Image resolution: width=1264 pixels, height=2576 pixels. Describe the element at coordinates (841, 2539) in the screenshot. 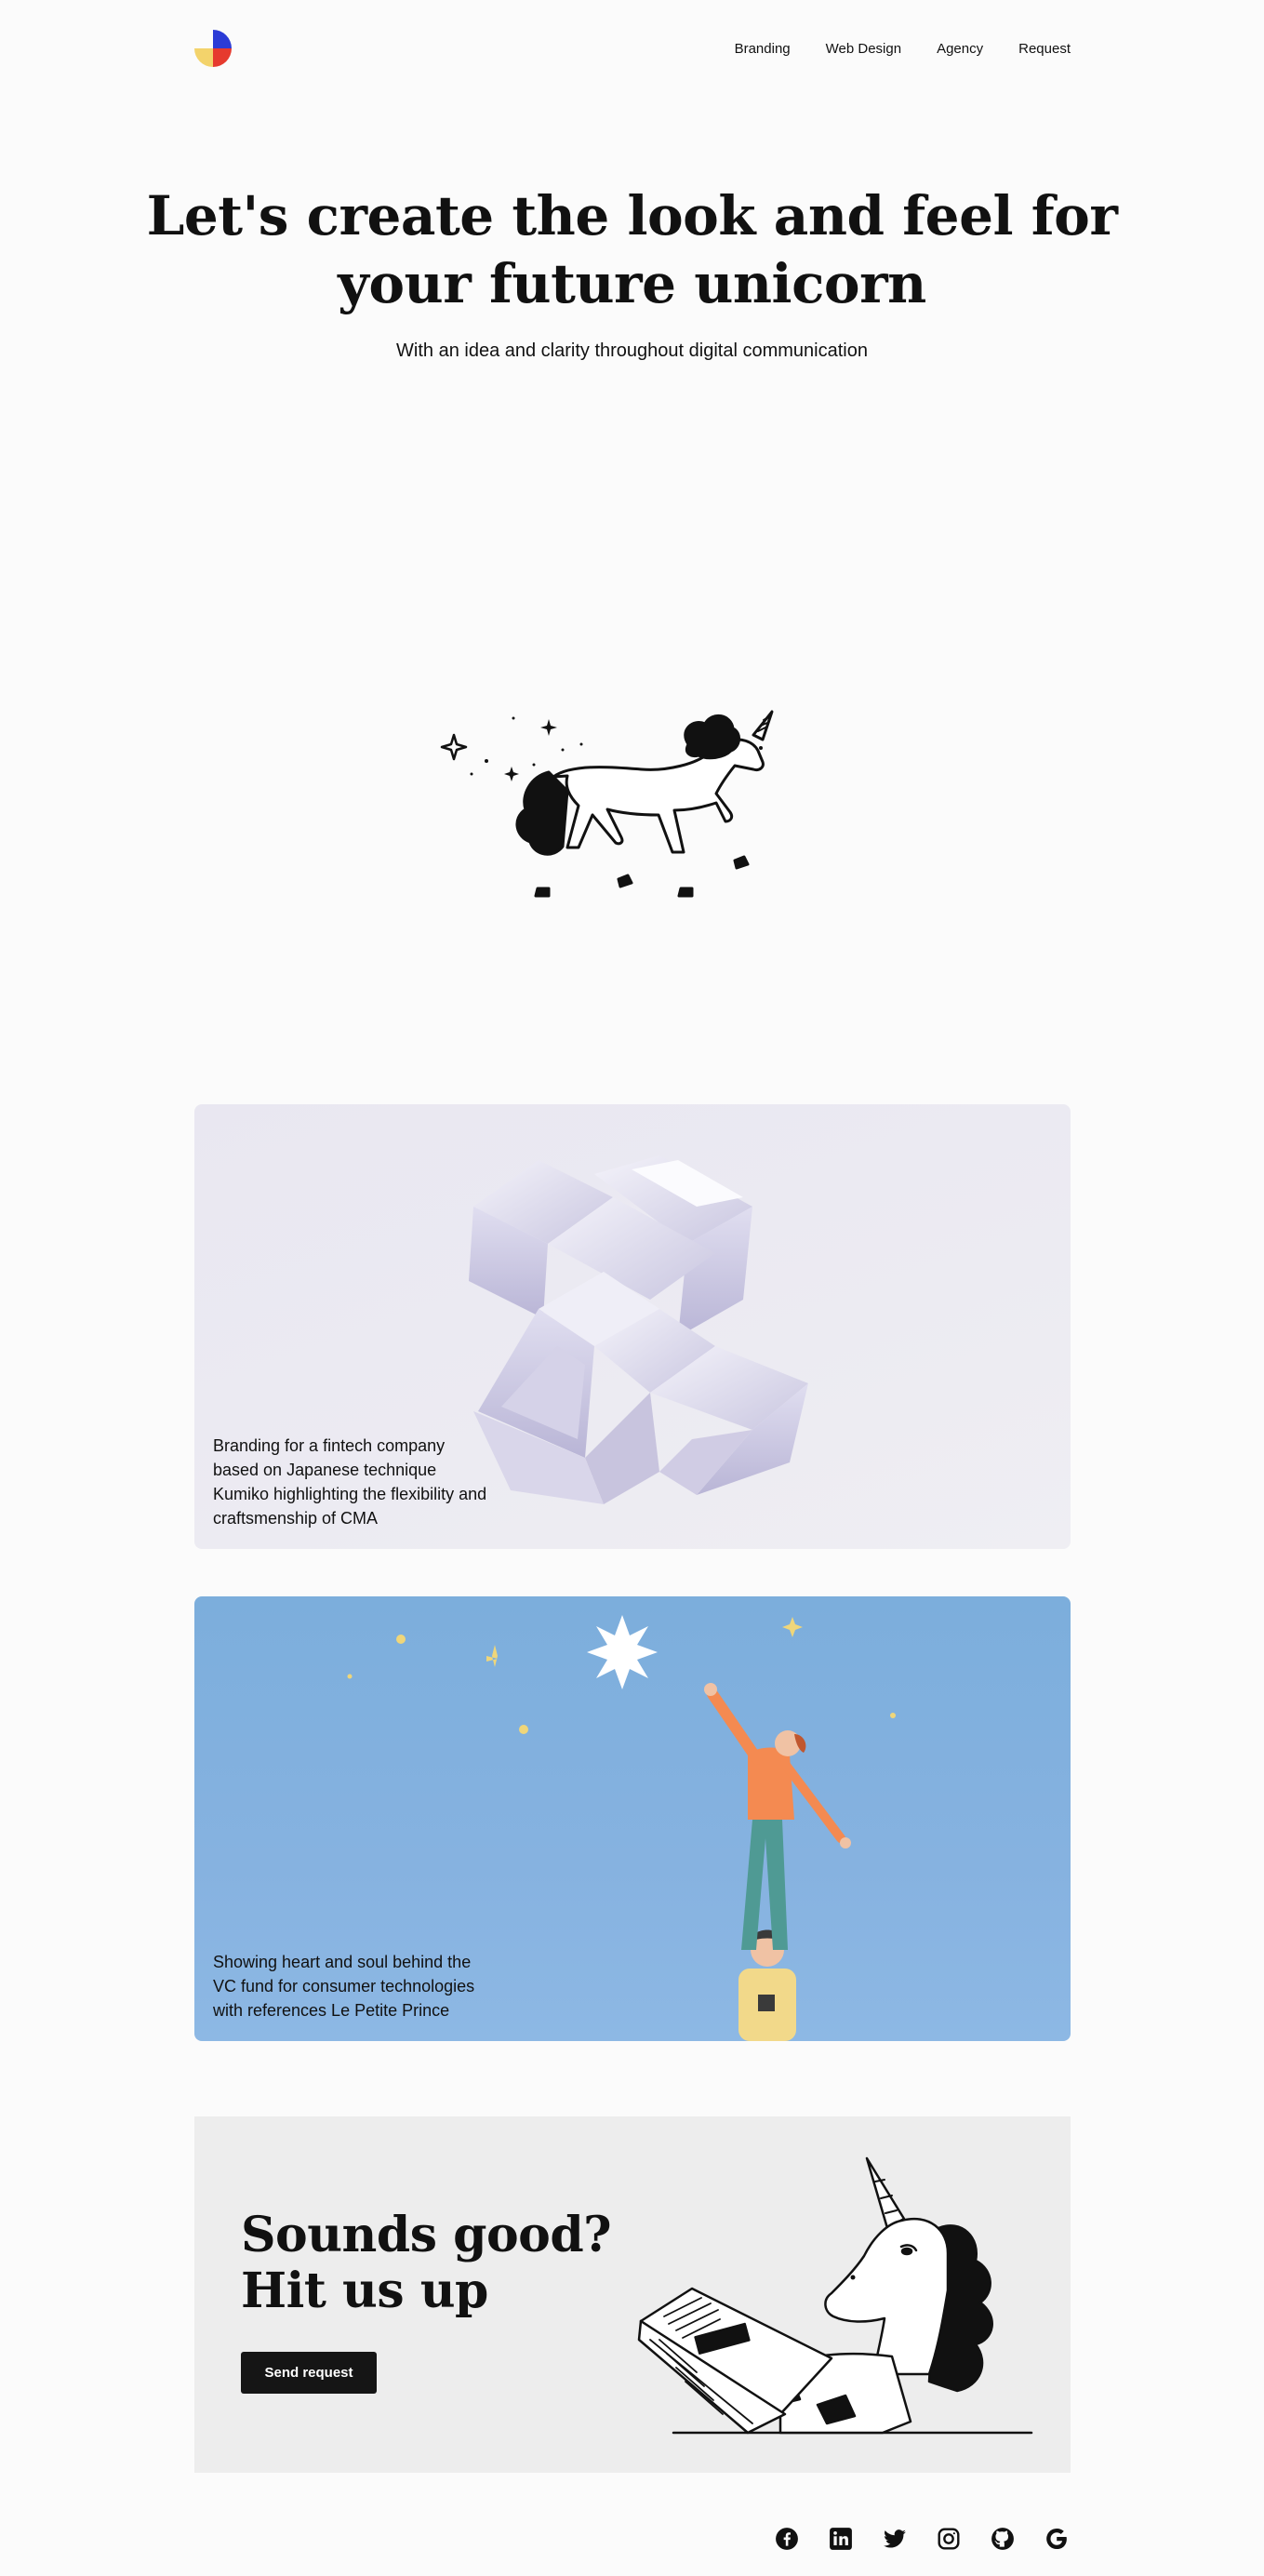

I see `linkedin-icon` at that location.